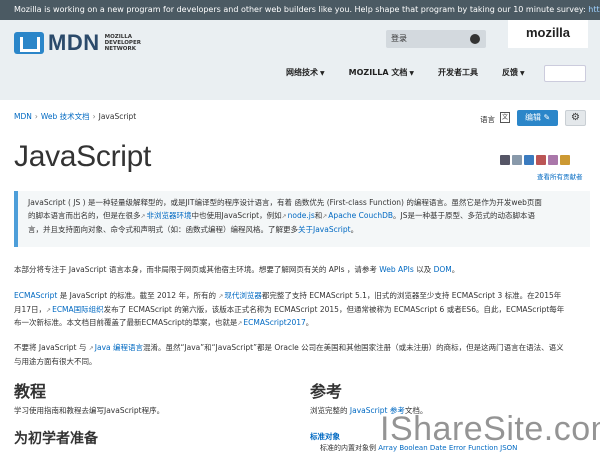 Image resolution: width=600 pixels, height=453 pixels. Describe the element at coordinates (436, 39) in the screenshot. I see `login-button: 登录` at that location.